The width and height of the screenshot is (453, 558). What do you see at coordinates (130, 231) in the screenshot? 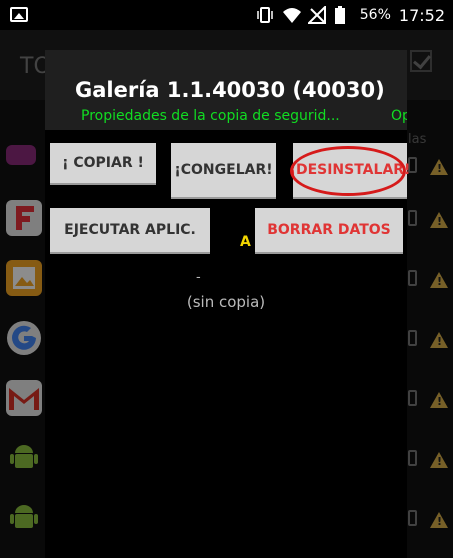
I see `run-app-button: EJECUTAR APLIC.` at bounding box center [130, 231].